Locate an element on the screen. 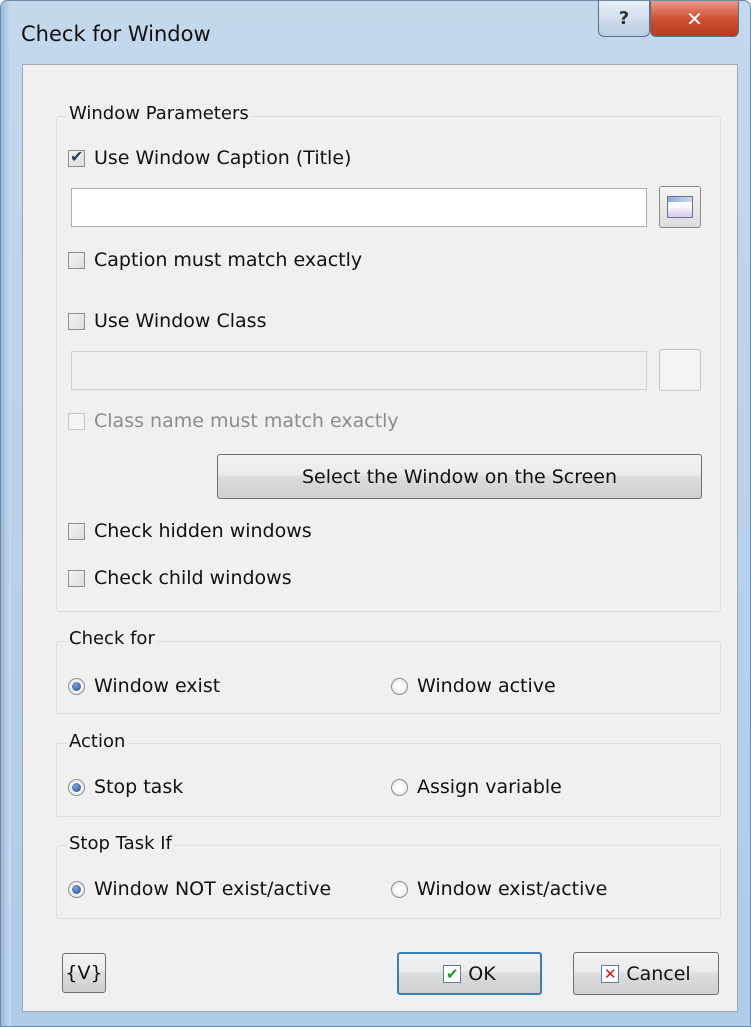 The image size is (751, 1027). window-not-exist-label: Window NOT exist/active is located at coordinates (213, 889).